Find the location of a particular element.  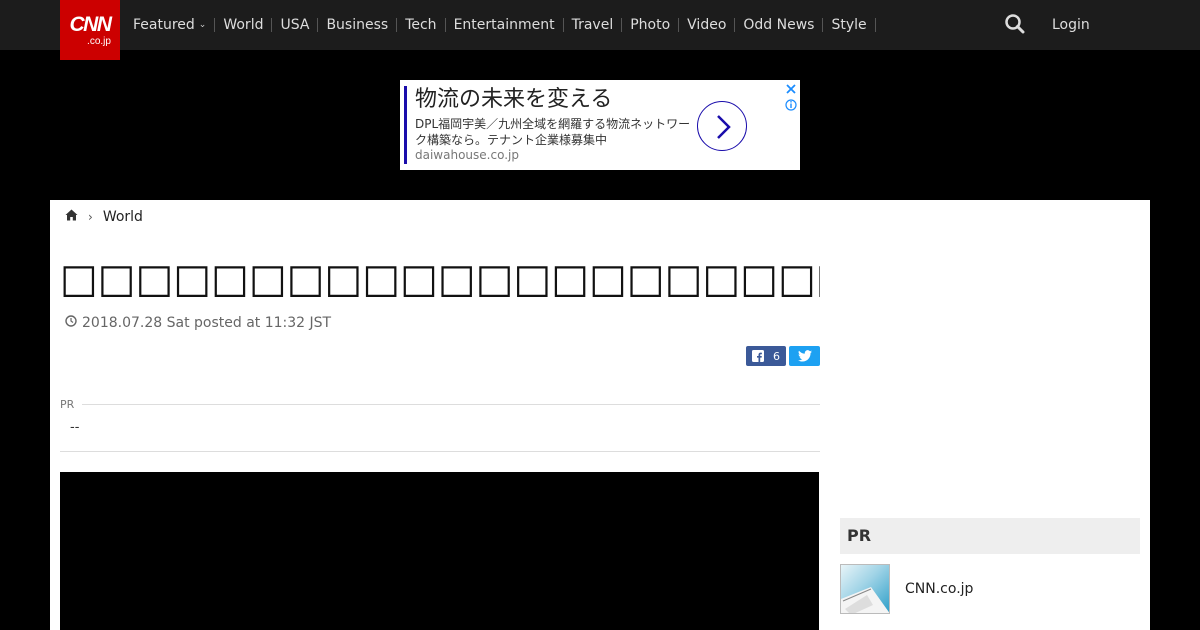

article-title: □□□□□□□□□□□□□□□□□□□□□□□□□□□□□□□□□□□□□□ is located at coordinates (440, 279).